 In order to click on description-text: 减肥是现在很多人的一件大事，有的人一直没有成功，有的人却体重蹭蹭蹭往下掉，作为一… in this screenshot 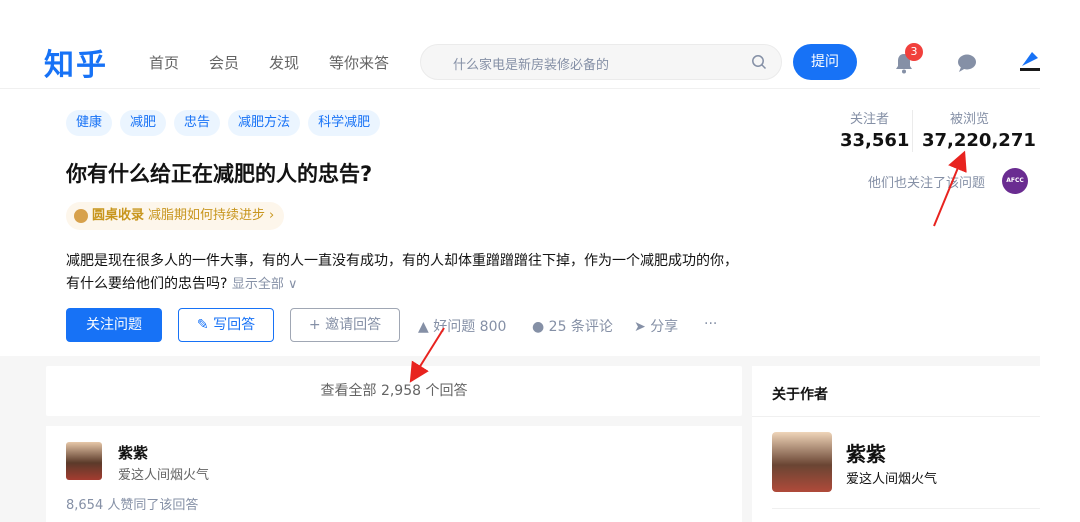, I will do `click(402, 272)`.